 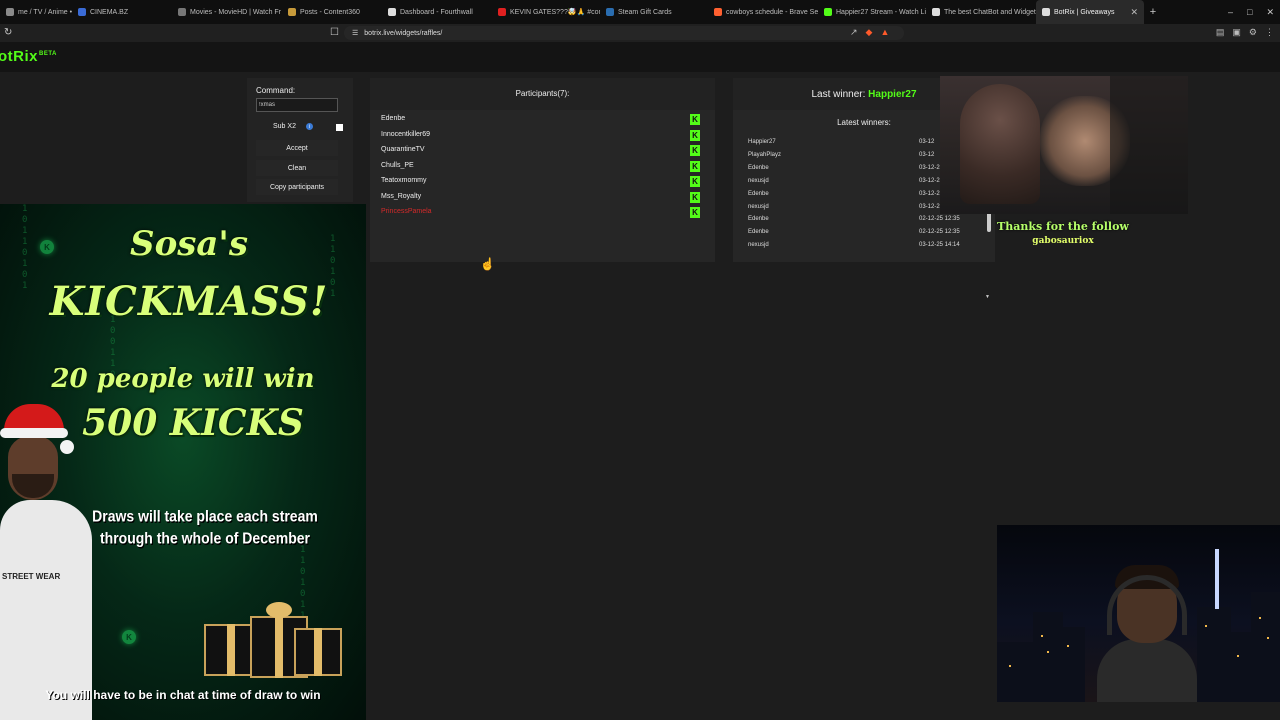 What do you see at coordinates (624, 33) in the screenshot?
I see `url-field: ☰ botrix.live/widgets/raffles/` at bounding box center [624, 33].